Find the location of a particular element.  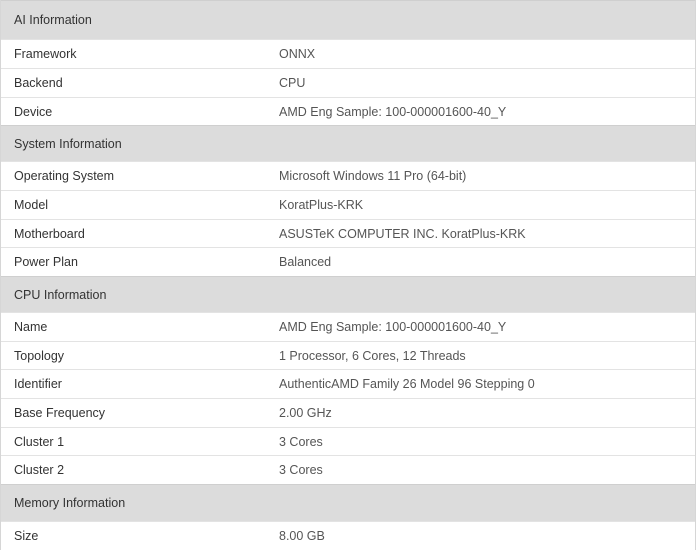

row-label: Motherboard is located at coordinates (49, 233).